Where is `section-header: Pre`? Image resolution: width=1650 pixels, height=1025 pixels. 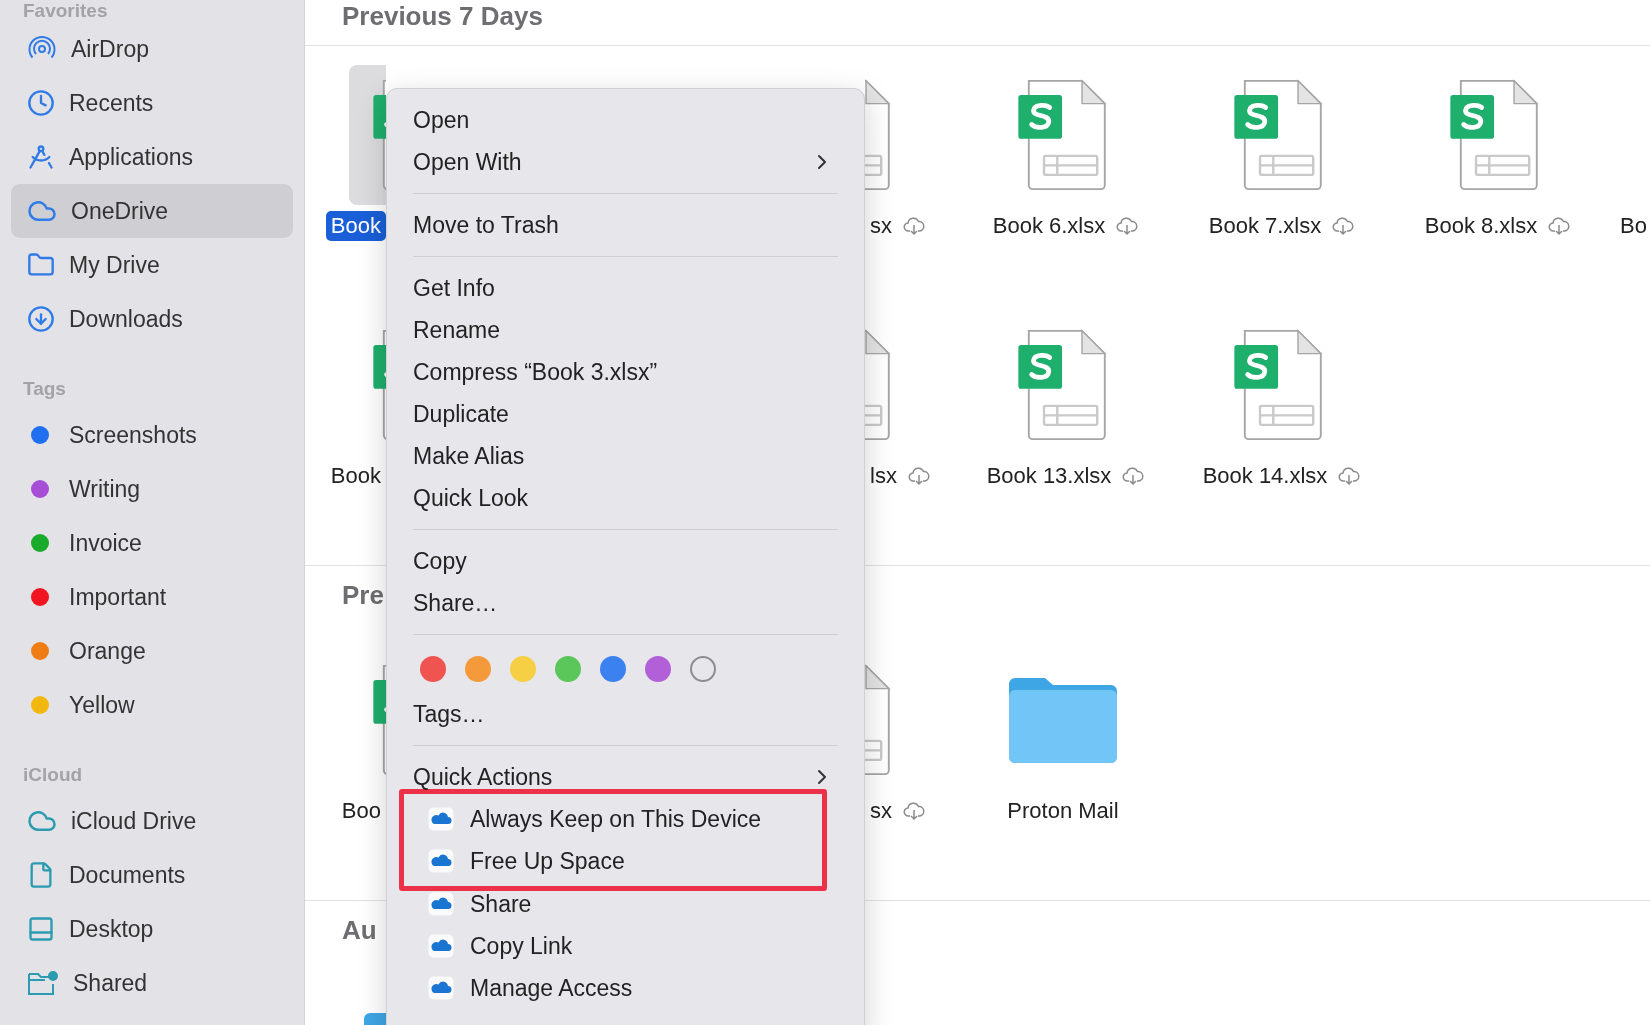
section-header: Pre is located at coordinates (363, 595).